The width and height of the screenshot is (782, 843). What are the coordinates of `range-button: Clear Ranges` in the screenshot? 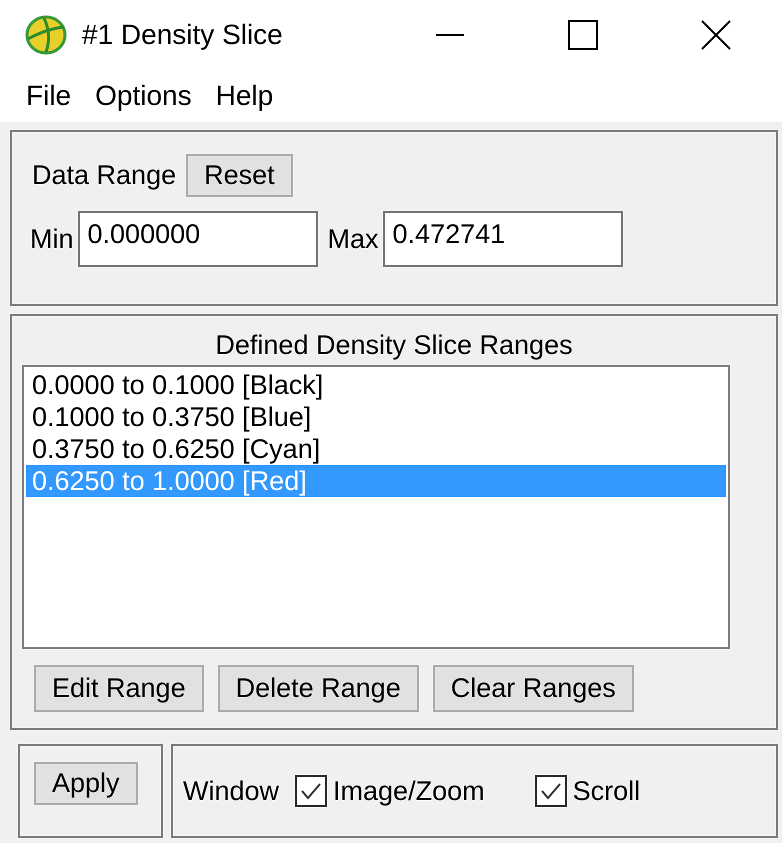 It's located at (533, 688).